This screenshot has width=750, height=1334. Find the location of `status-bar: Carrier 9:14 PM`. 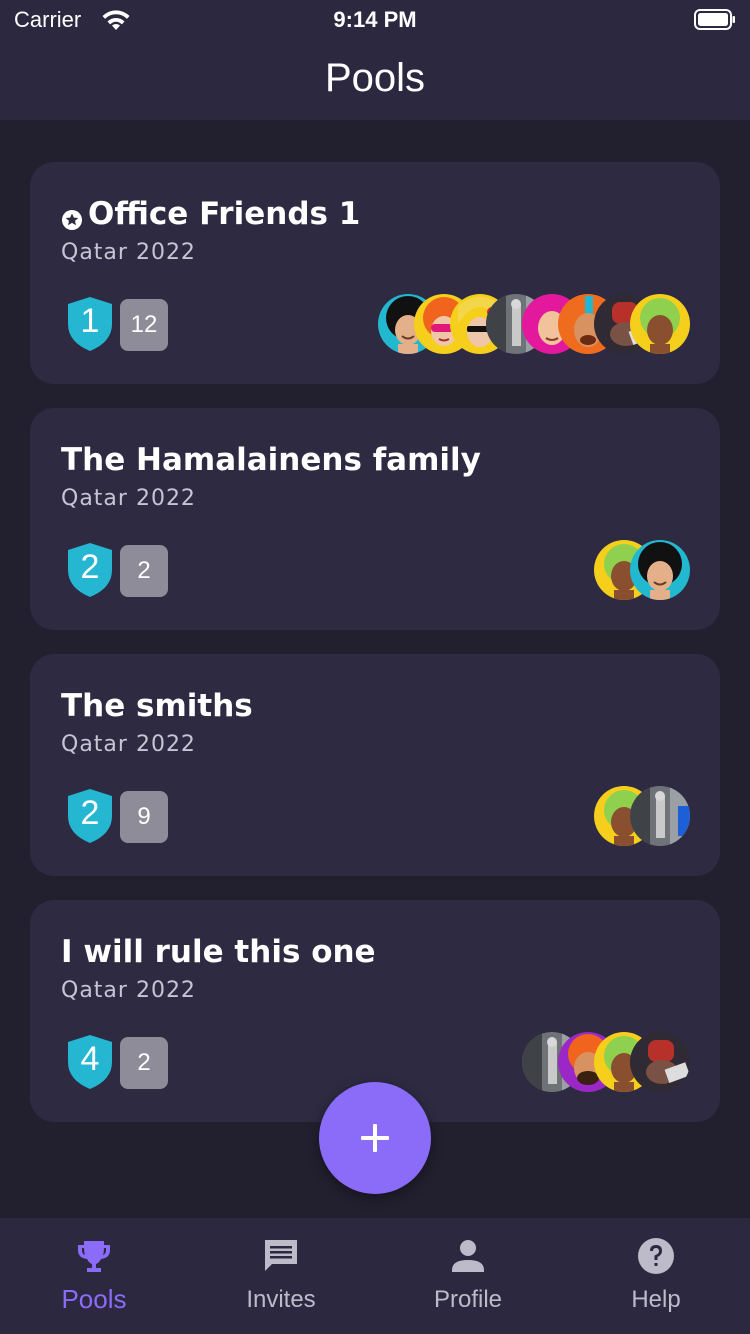

status-bar: Carrier 9:14 PM is located at coordinates (375, 20).